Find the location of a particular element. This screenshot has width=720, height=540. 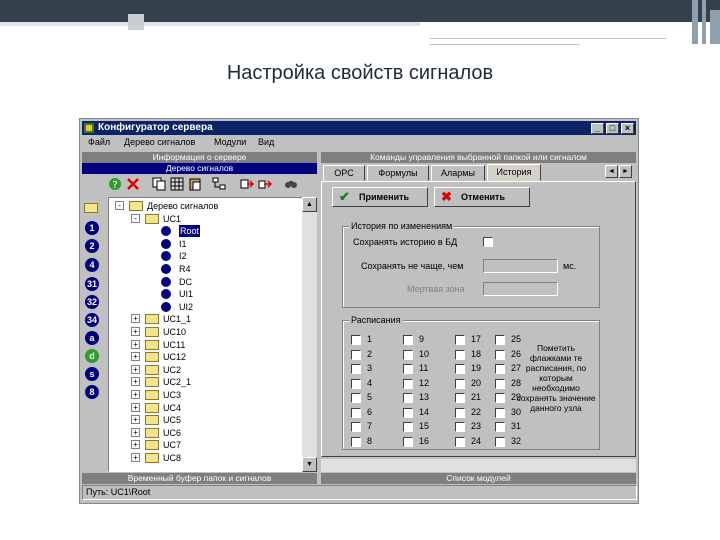

tree-folder-node: + UC12 is located at coordinates (211, 357).